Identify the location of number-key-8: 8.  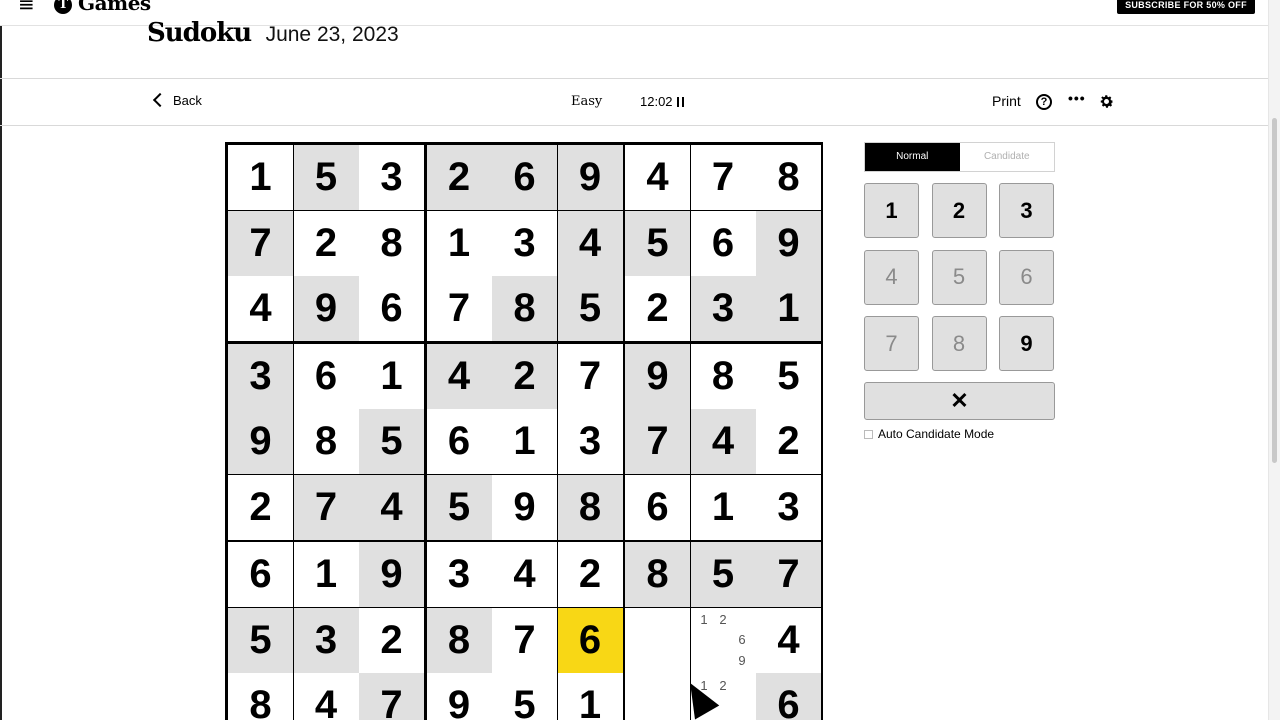
(959, 343).